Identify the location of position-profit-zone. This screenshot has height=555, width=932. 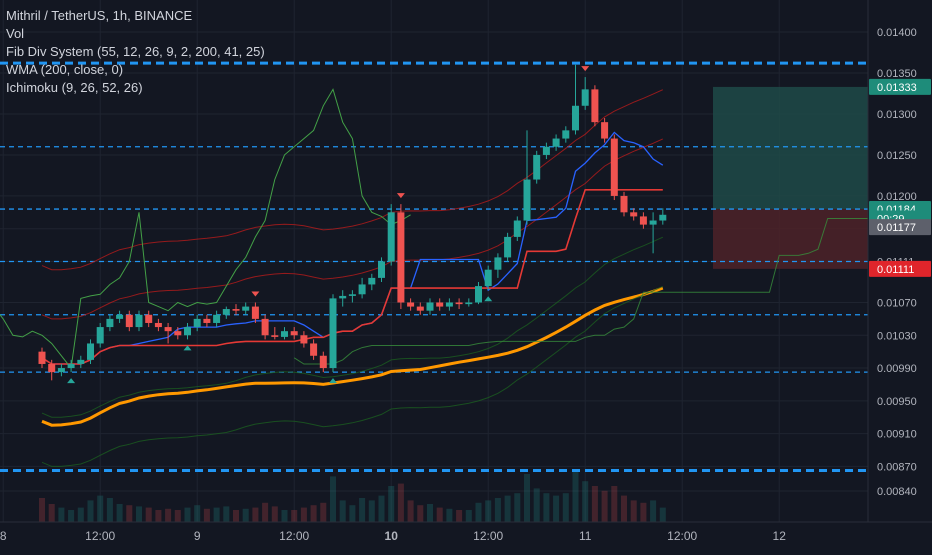
(790, 148).